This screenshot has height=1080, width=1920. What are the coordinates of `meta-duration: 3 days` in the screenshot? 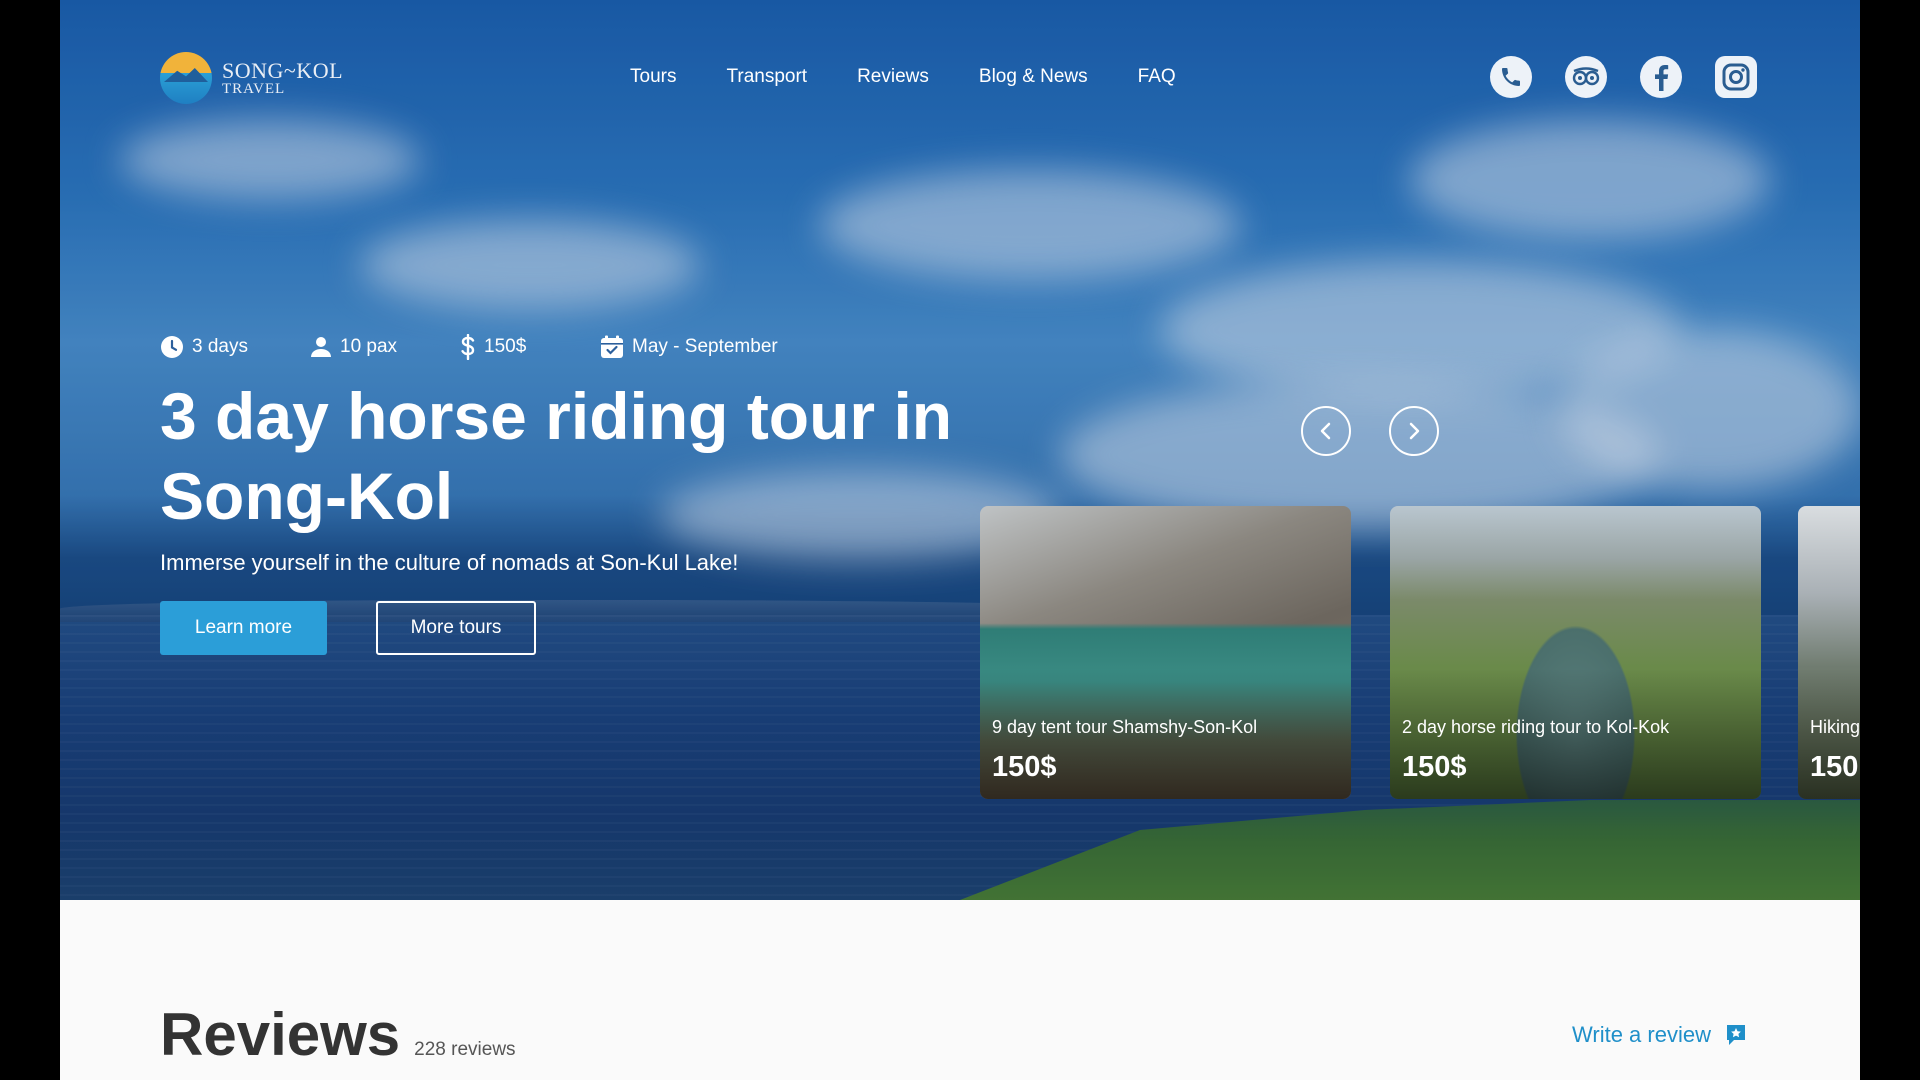 It's located at (235, 347).